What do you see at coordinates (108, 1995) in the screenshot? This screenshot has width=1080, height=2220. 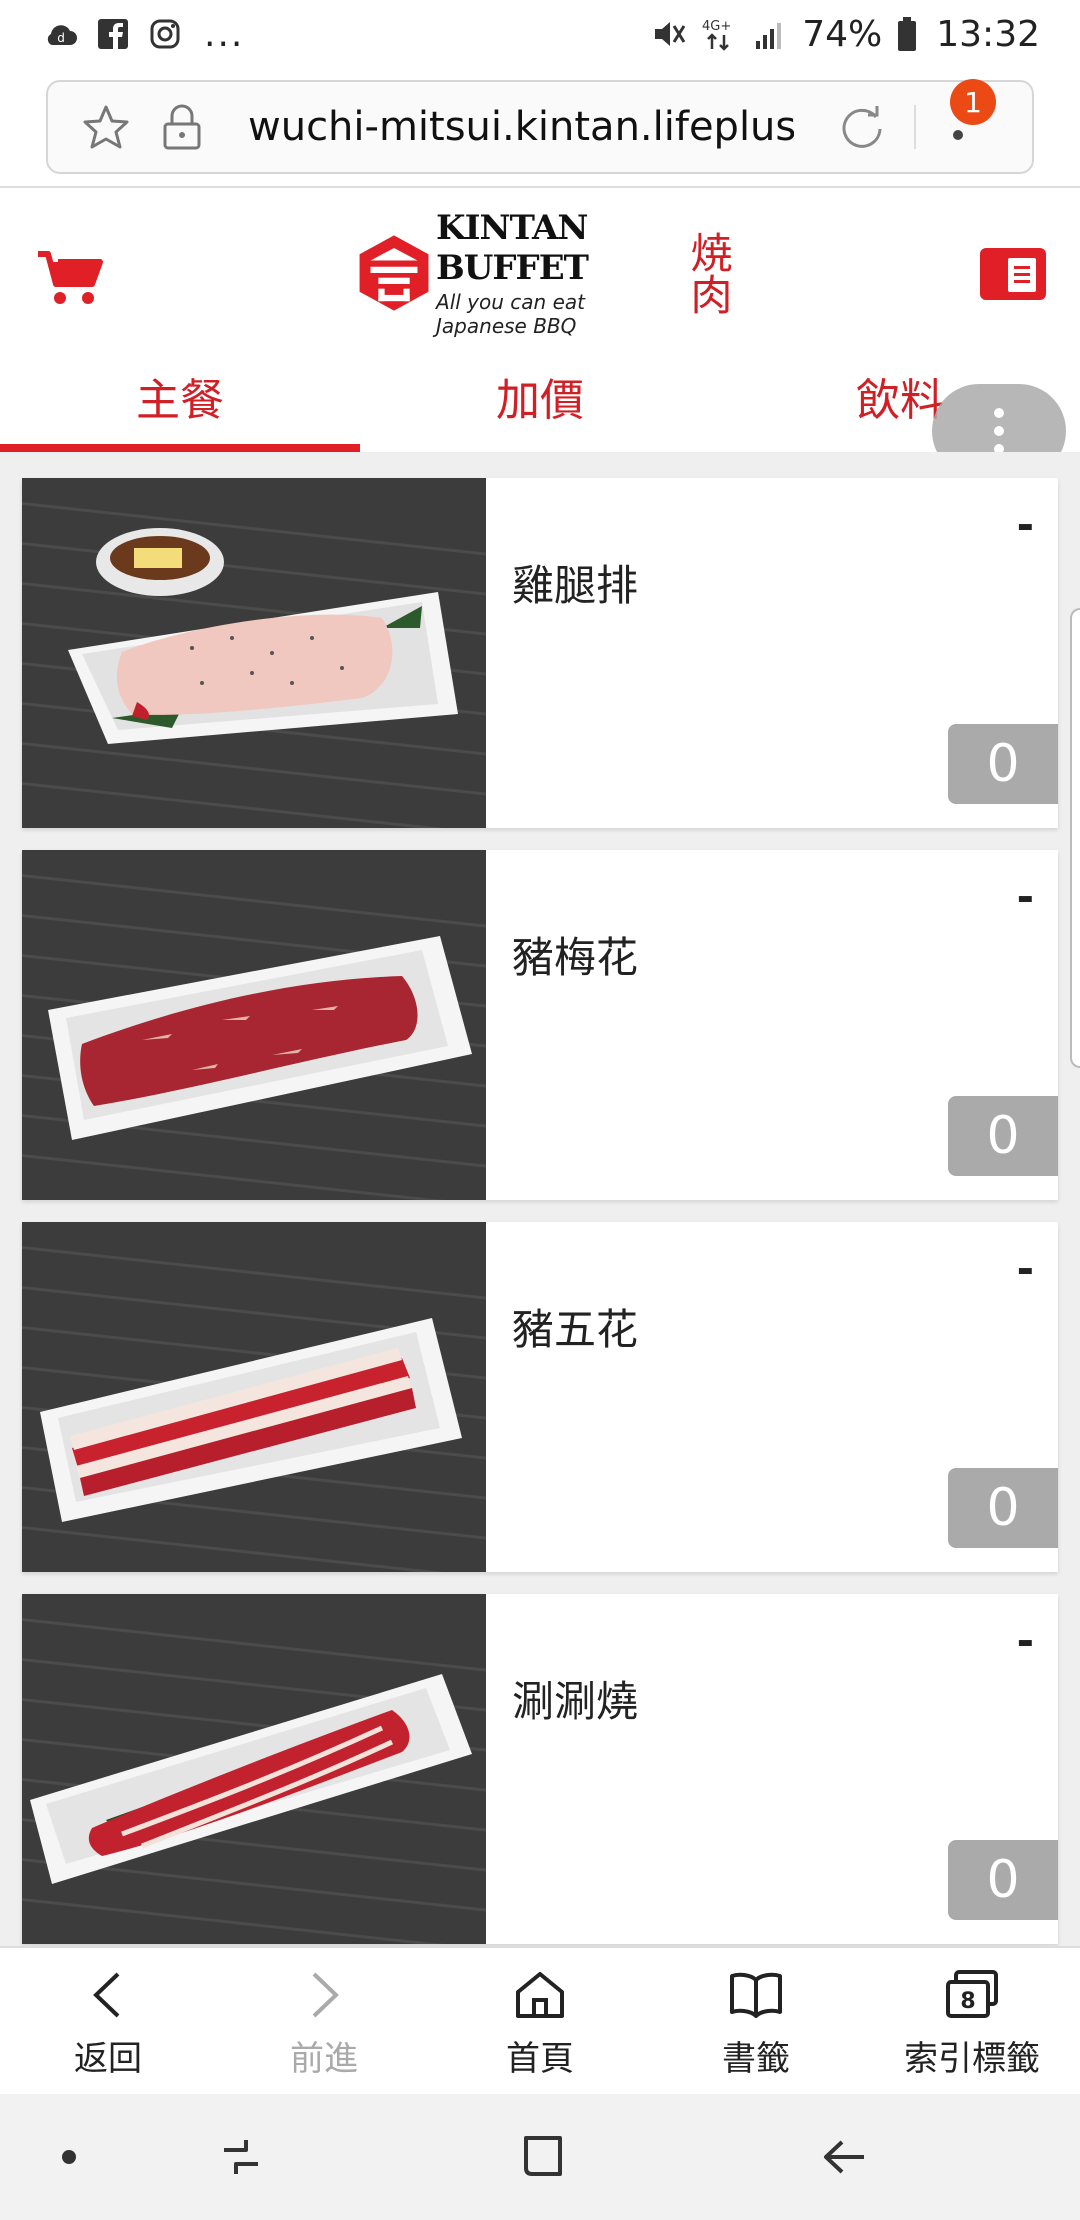 I see `chevron-left-icon` at bounding box center [108, 1995].